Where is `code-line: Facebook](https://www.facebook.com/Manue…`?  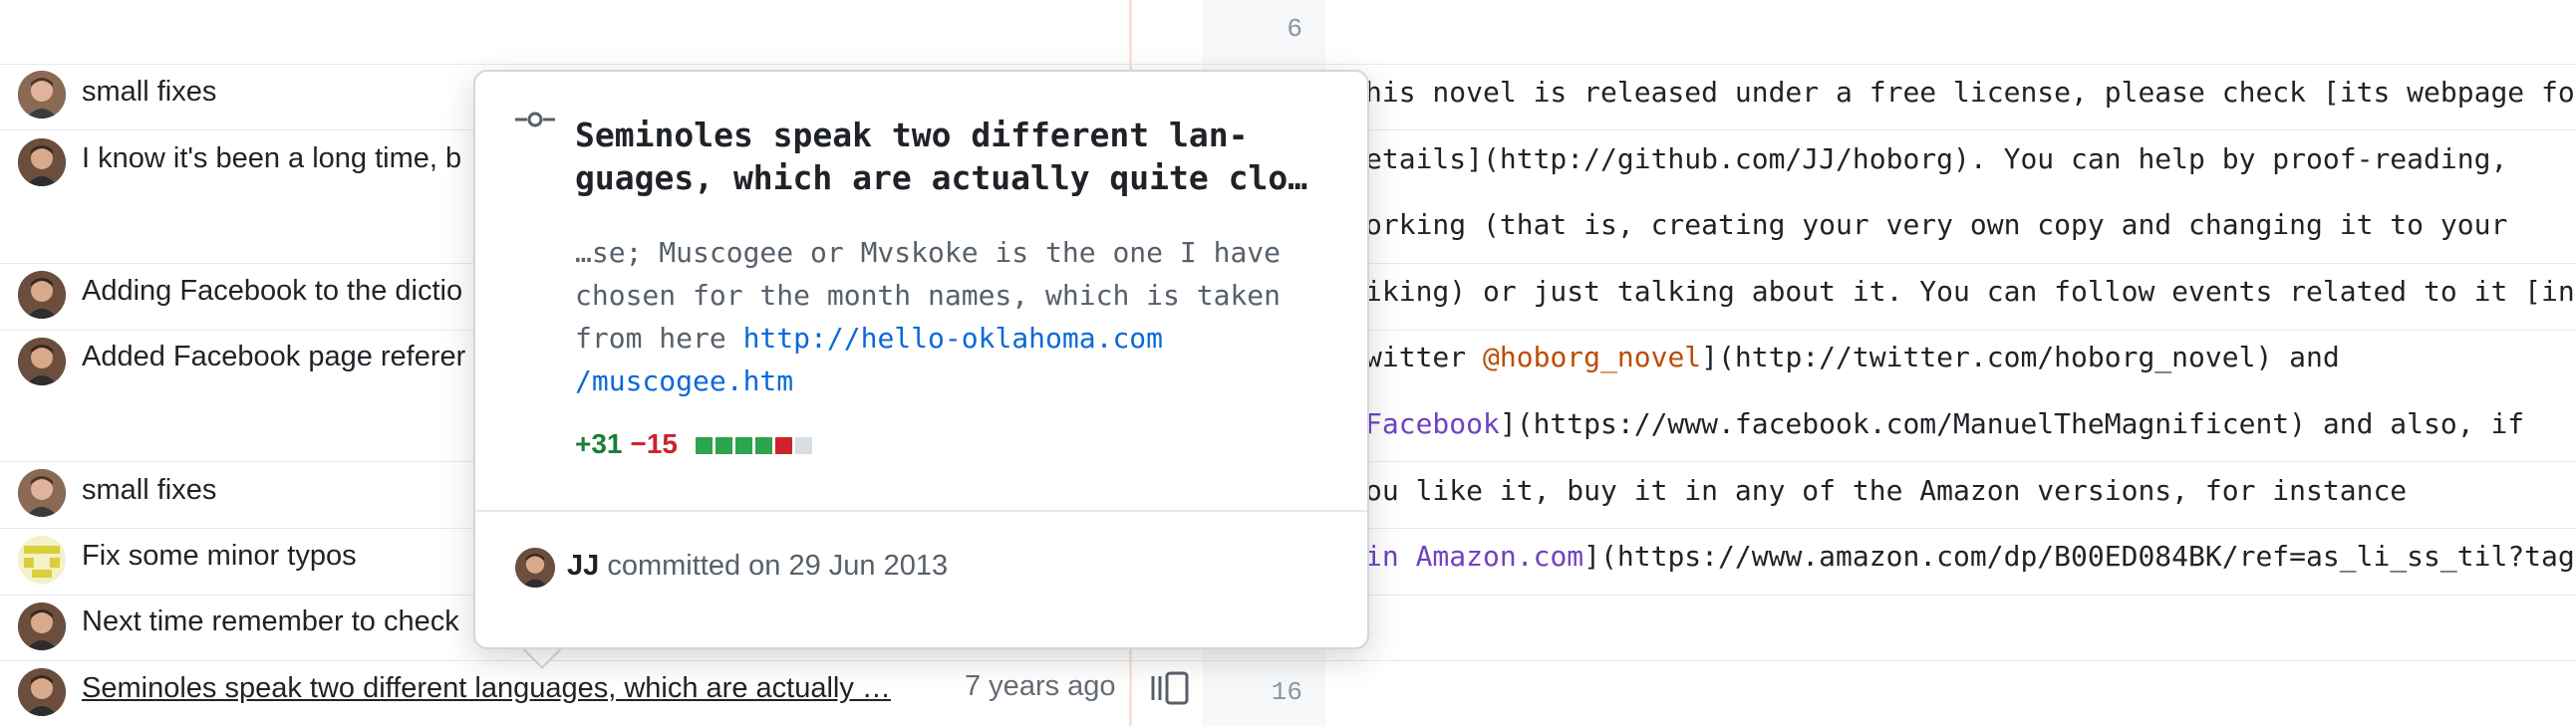
code-line: Facebook](https://www.facebook.com/Manue… is located at coordinates (1944, 424).